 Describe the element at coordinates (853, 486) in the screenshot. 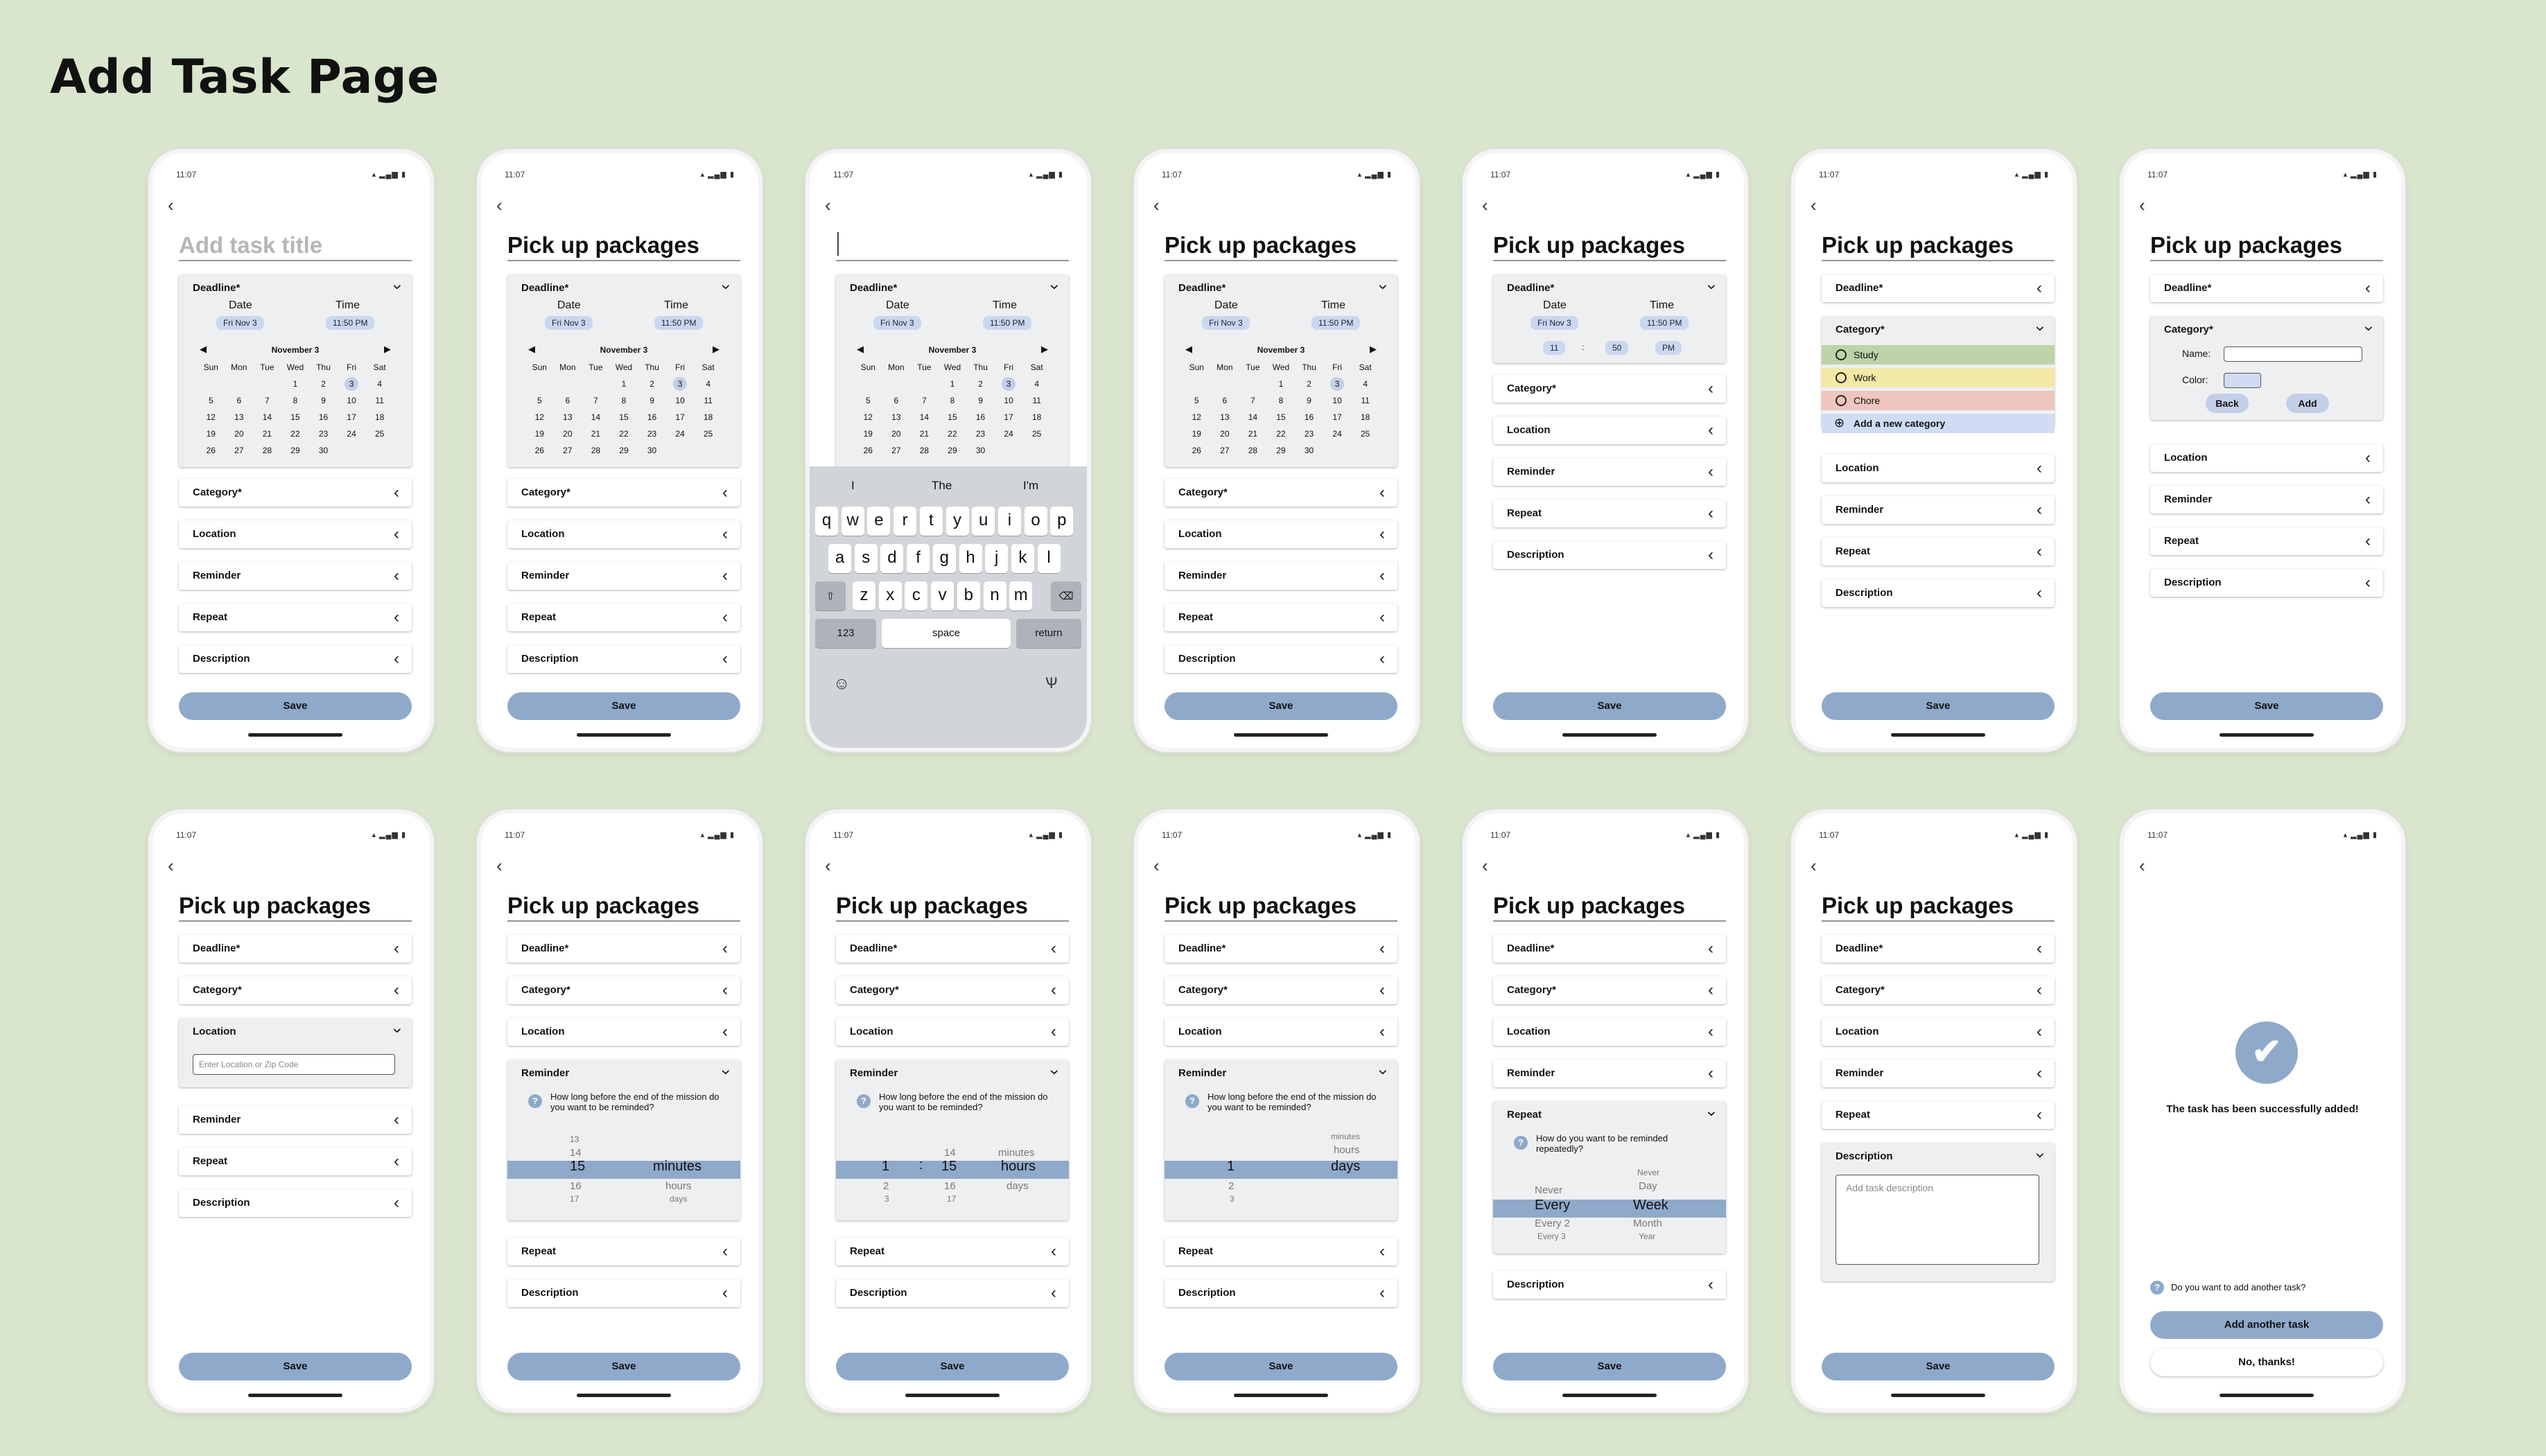

I see `suggestion-0: I` at that location.